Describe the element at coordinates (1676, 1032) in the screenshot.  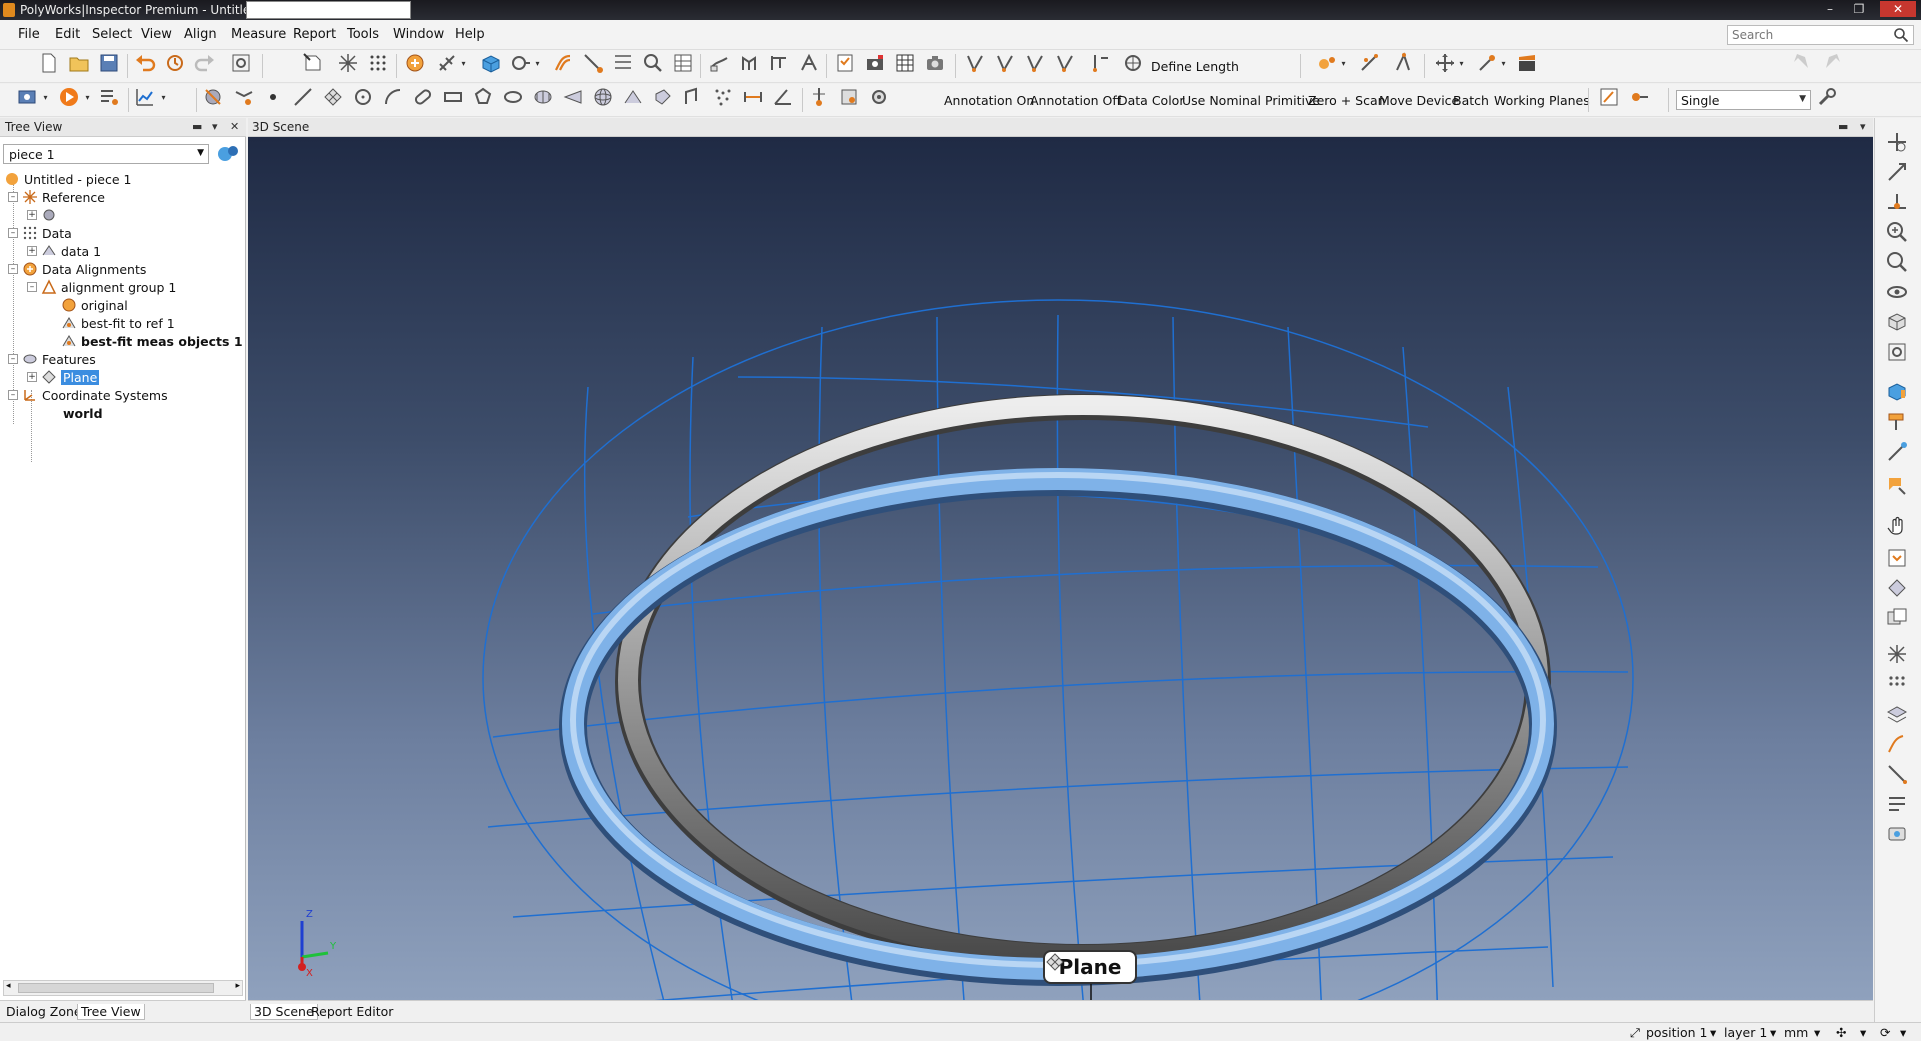
I see `position-selector: position 1` at that location.